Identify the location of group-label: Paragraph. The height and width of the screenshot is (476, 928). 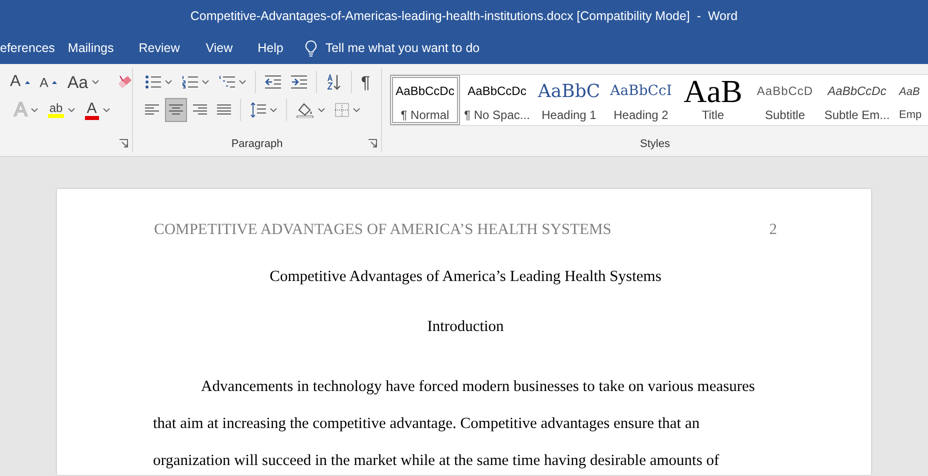
(257, 144).